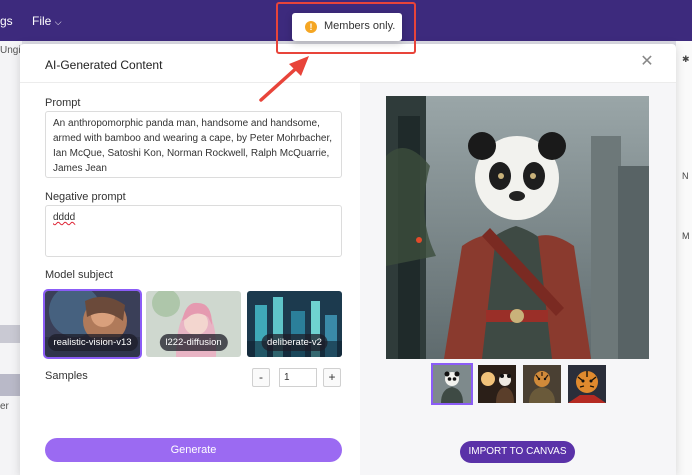  What do you see at coordinates (332, 377) in the screenshot?
I see `increment-button: +` at bounding box center [332, 377].